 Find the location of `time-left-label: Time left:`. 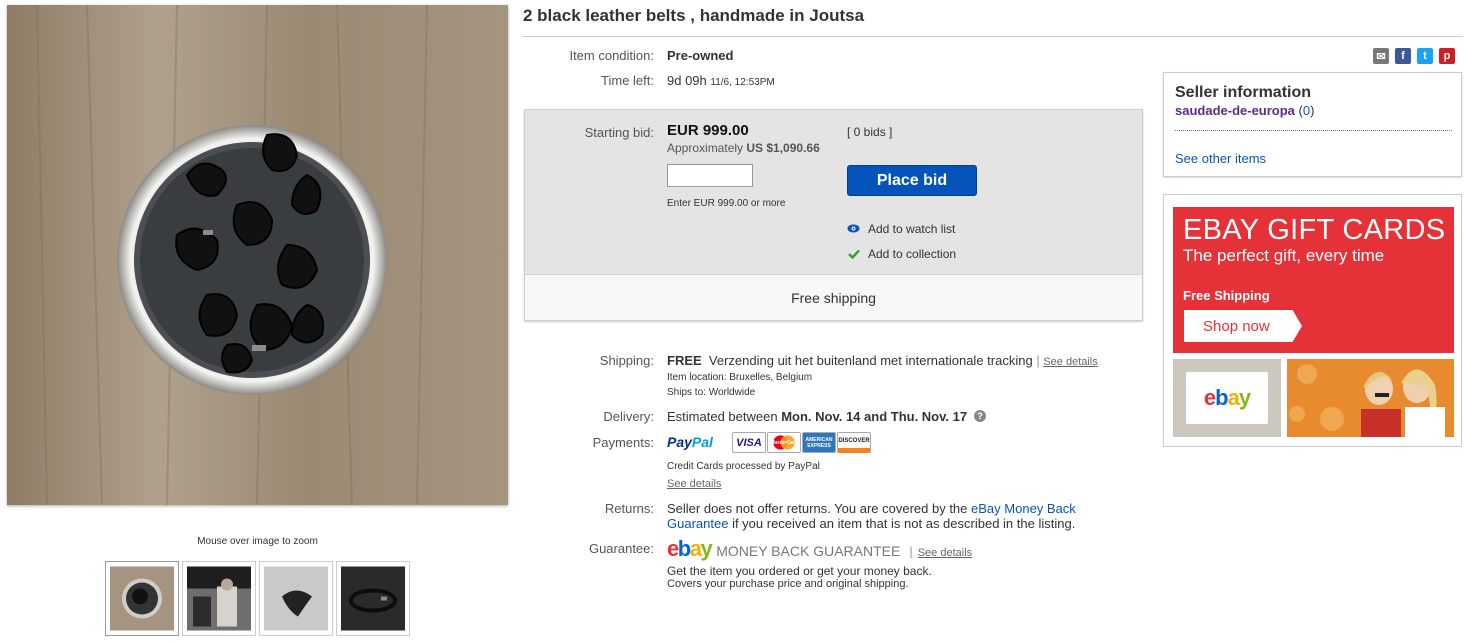

time-left-label: Time left: is located at coordinates (627, 80).